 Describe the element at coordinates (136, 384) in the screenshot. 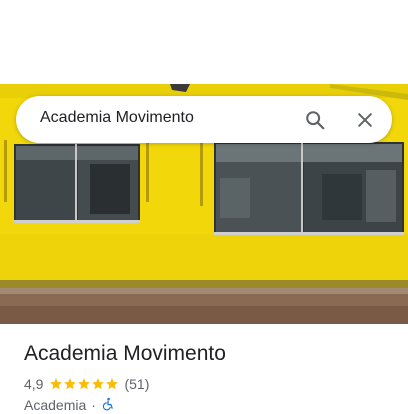

I see `review-count: (51)` at that location.